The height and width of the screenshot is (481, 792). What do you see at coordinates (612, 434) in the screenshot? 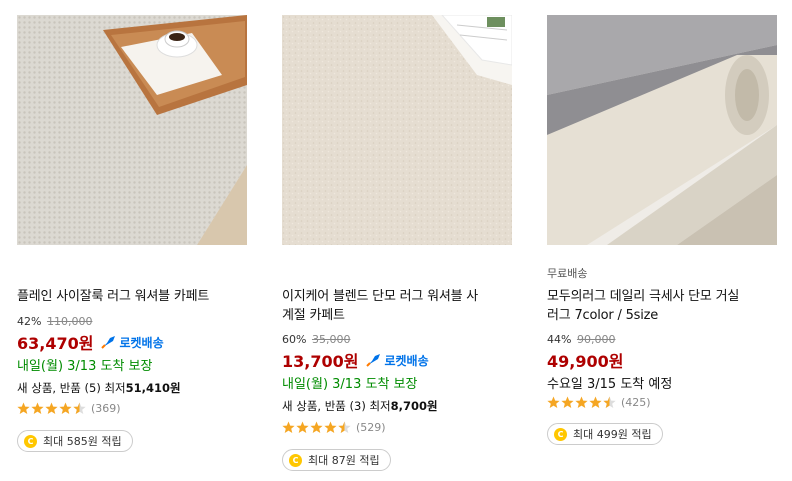
I see `reward-text: 최대 499원 적립` at bounding box center [612, 434].